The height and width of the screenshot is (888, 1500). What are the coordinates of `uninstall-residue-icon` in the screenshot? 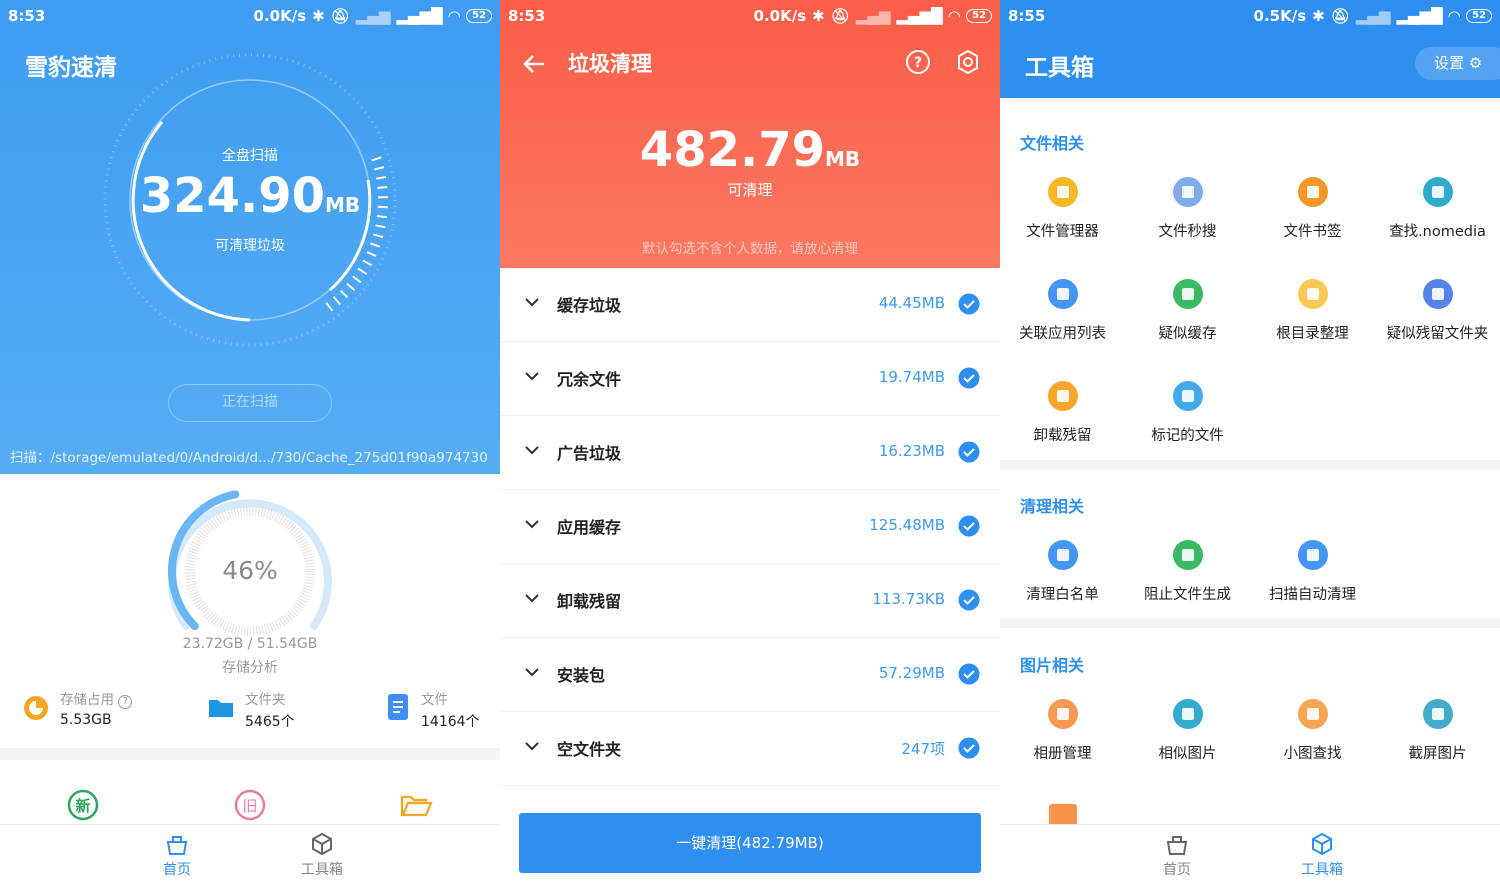 It's located at (1062, 396).